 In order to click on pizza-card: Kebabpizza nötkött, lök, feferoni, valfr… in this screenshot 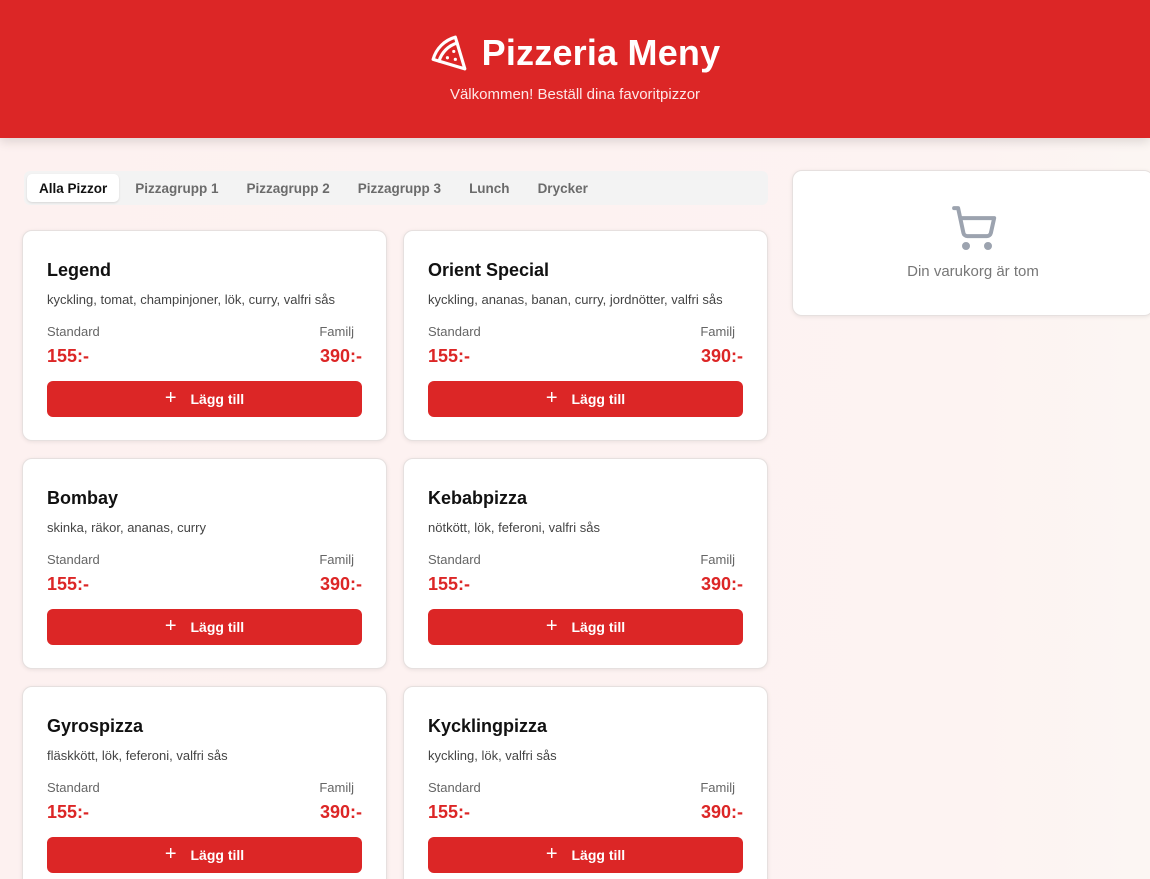, I will do `click(585, 563)`.